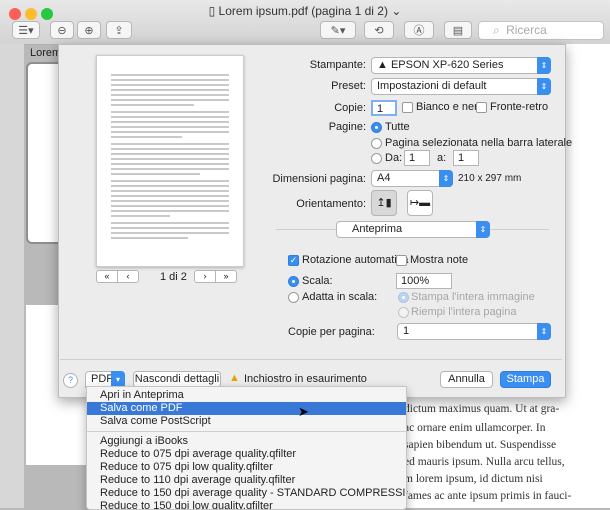 Image resolution: width=610 pixels, height=510 pixels. Describe the element at coordinates (526, 30) in the screenshot. I see `search-placeholder: Ricerca` at that location.